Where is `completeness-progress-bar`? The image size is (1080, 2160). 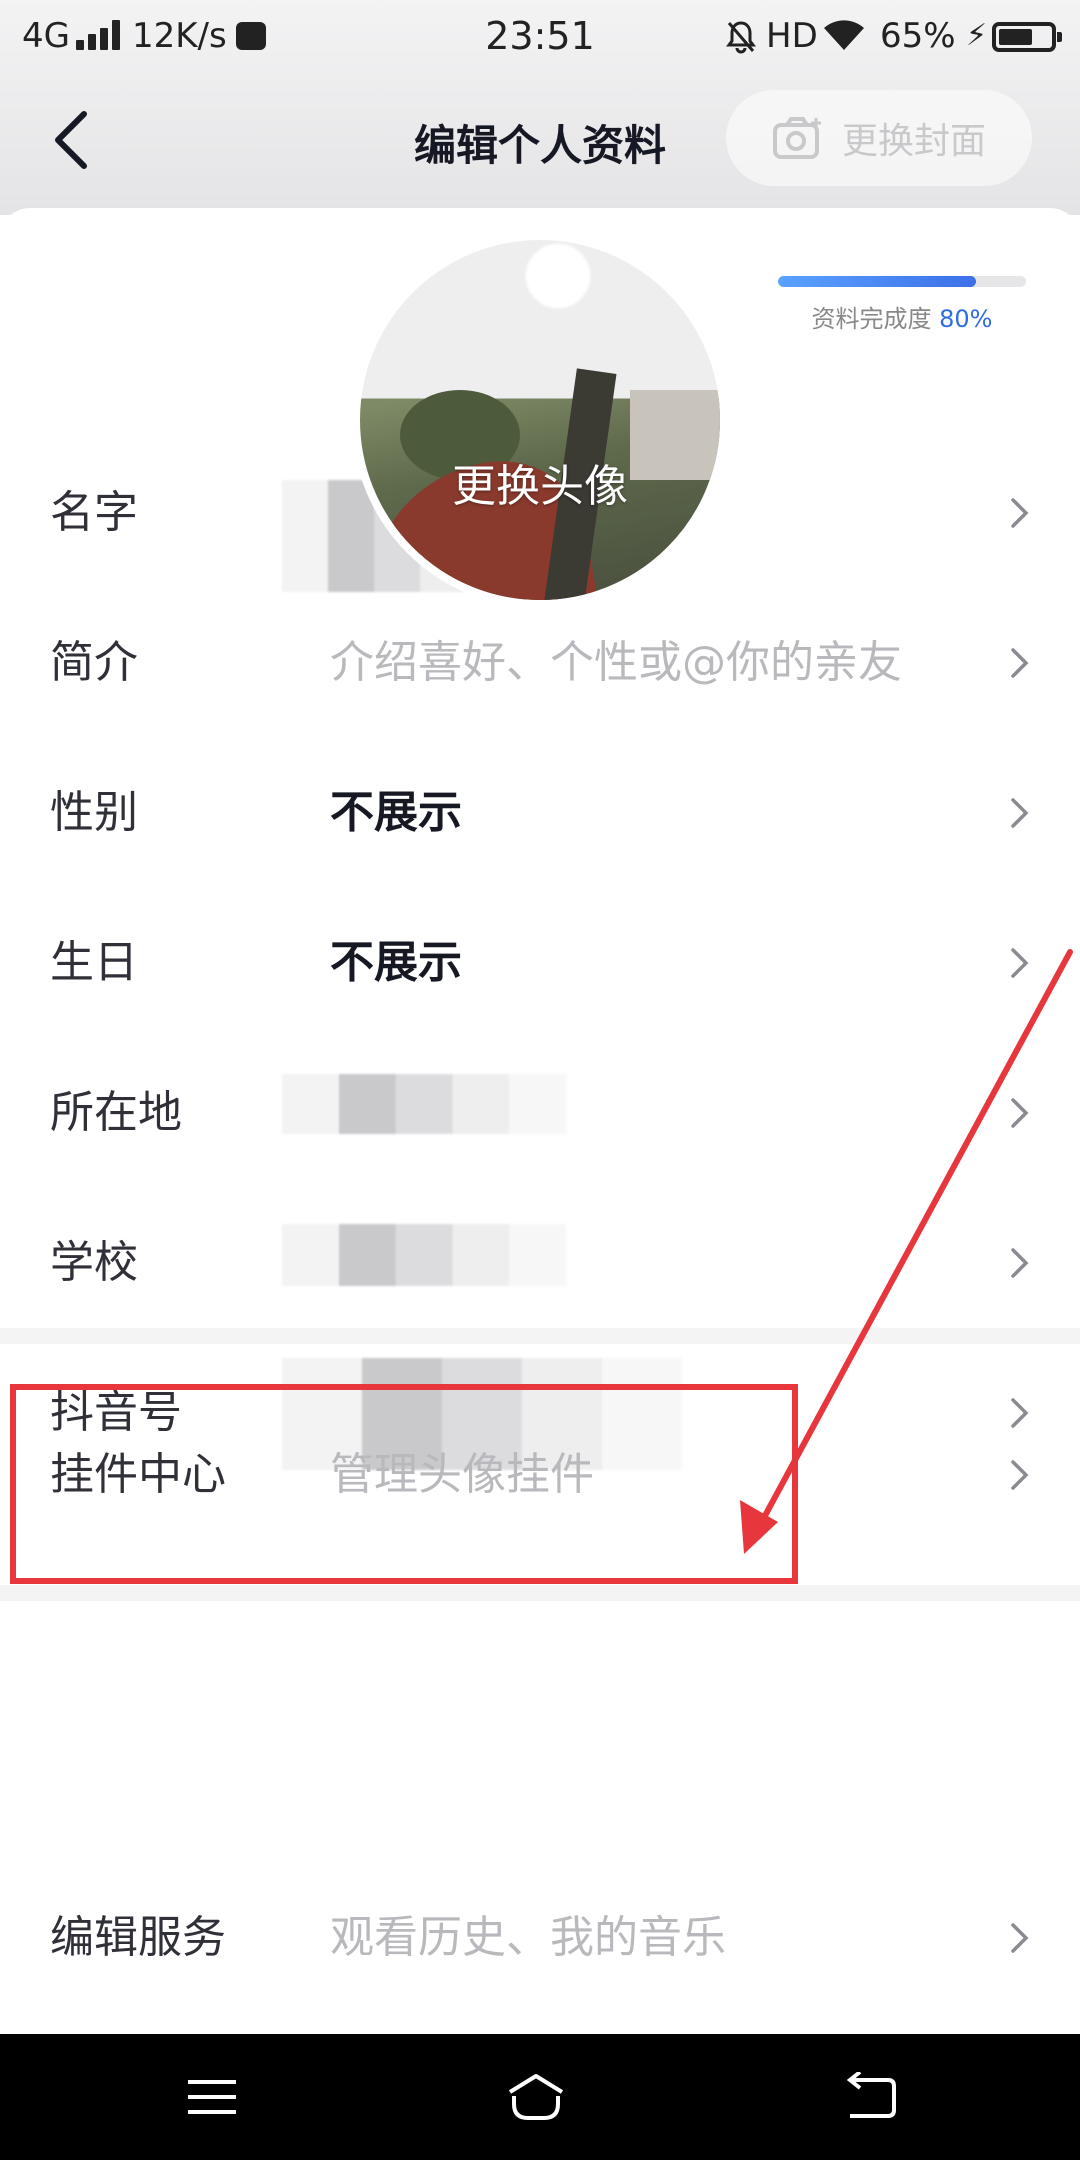
completeness-progress-bar is located at coordinates (902, 281).